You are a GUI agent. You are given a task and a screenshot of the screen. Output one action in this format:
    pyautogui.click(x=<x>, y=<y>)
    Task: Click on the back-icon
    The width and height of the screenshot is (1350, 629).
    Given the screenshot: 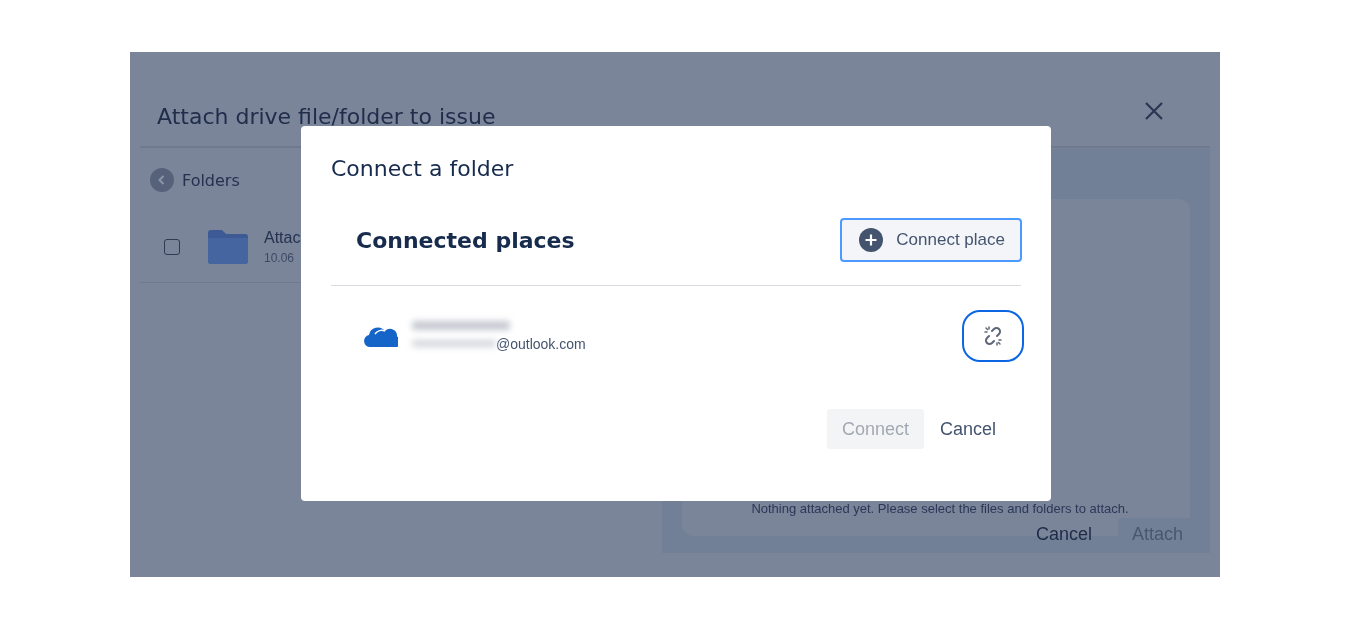 What is the action you would take?
    pyautogui.click(x=162, y=180)
    